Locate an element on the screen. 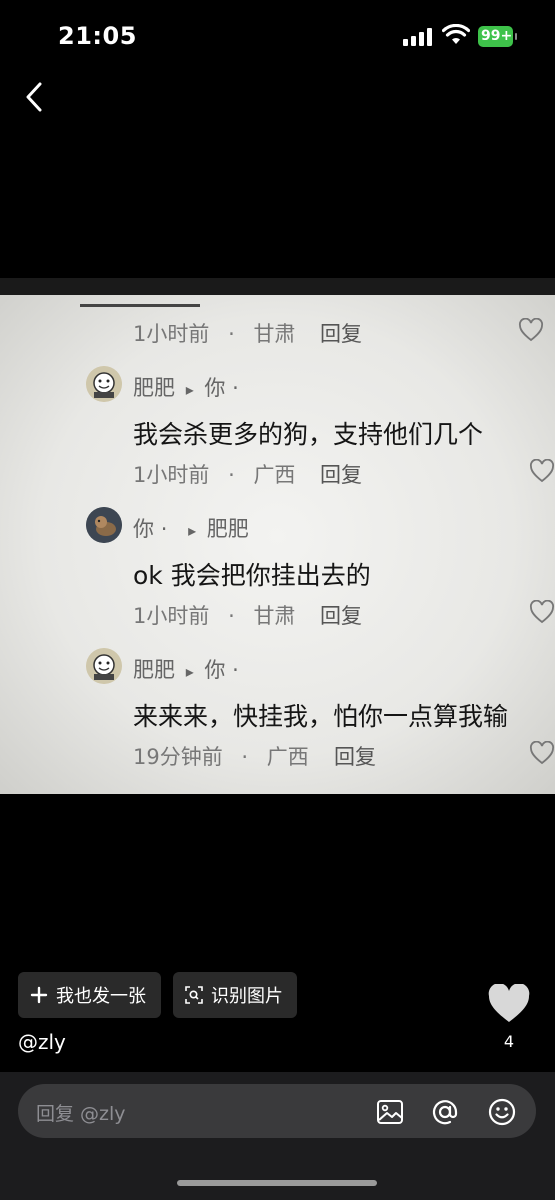 The image size is (555, 1200). wifi-icon is located at coordinates (456, 34).